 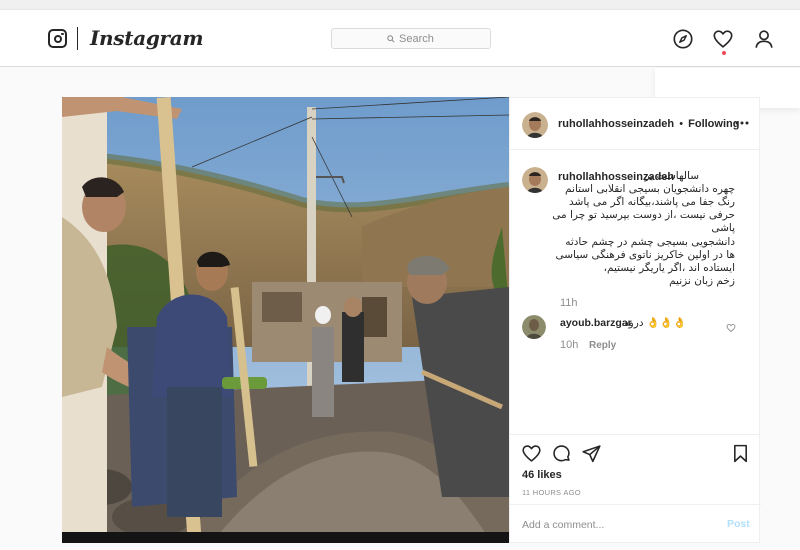 What do you see at coordinates (702, 281) in the screenshot?
I see `caption-line: زخم زبان نزنیم` at bounding box center [702, 281].